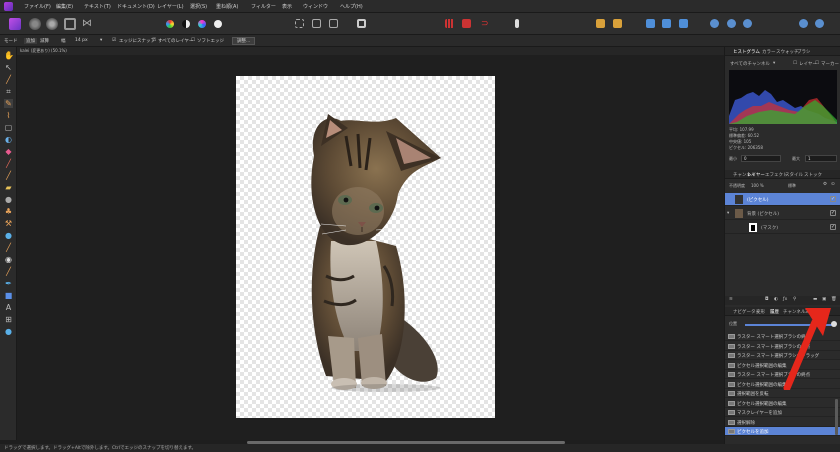 The height and width of the screenshot is (452, 840). I want to click on hand-tool-icon: ✋, so click(9, 55).